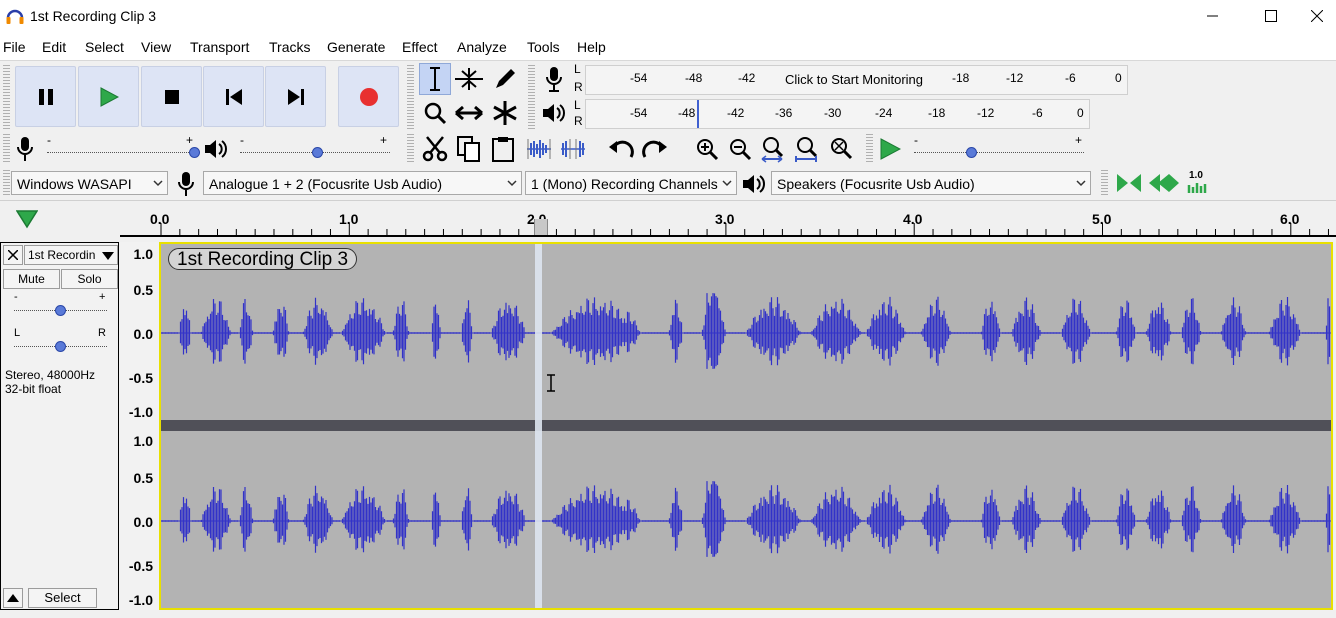  I want to click on play-speed-thumb, so click(971, 152).